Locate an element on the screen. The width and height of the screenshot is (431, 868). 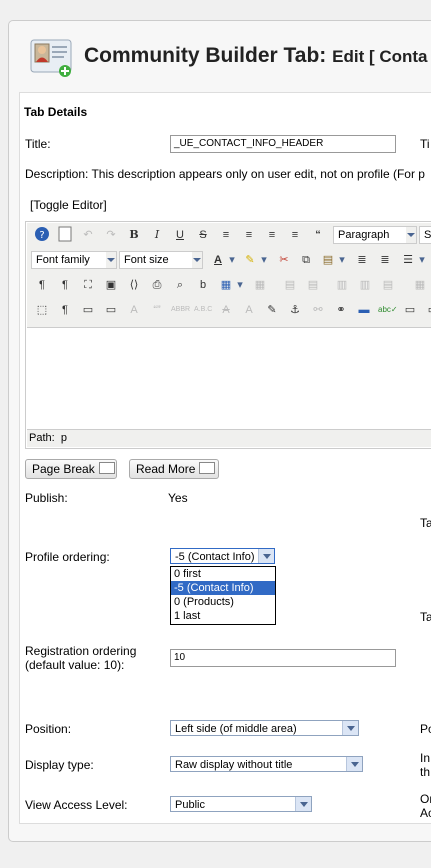
pagebreak-icon: ▭ is located at coordinates (88, 310).